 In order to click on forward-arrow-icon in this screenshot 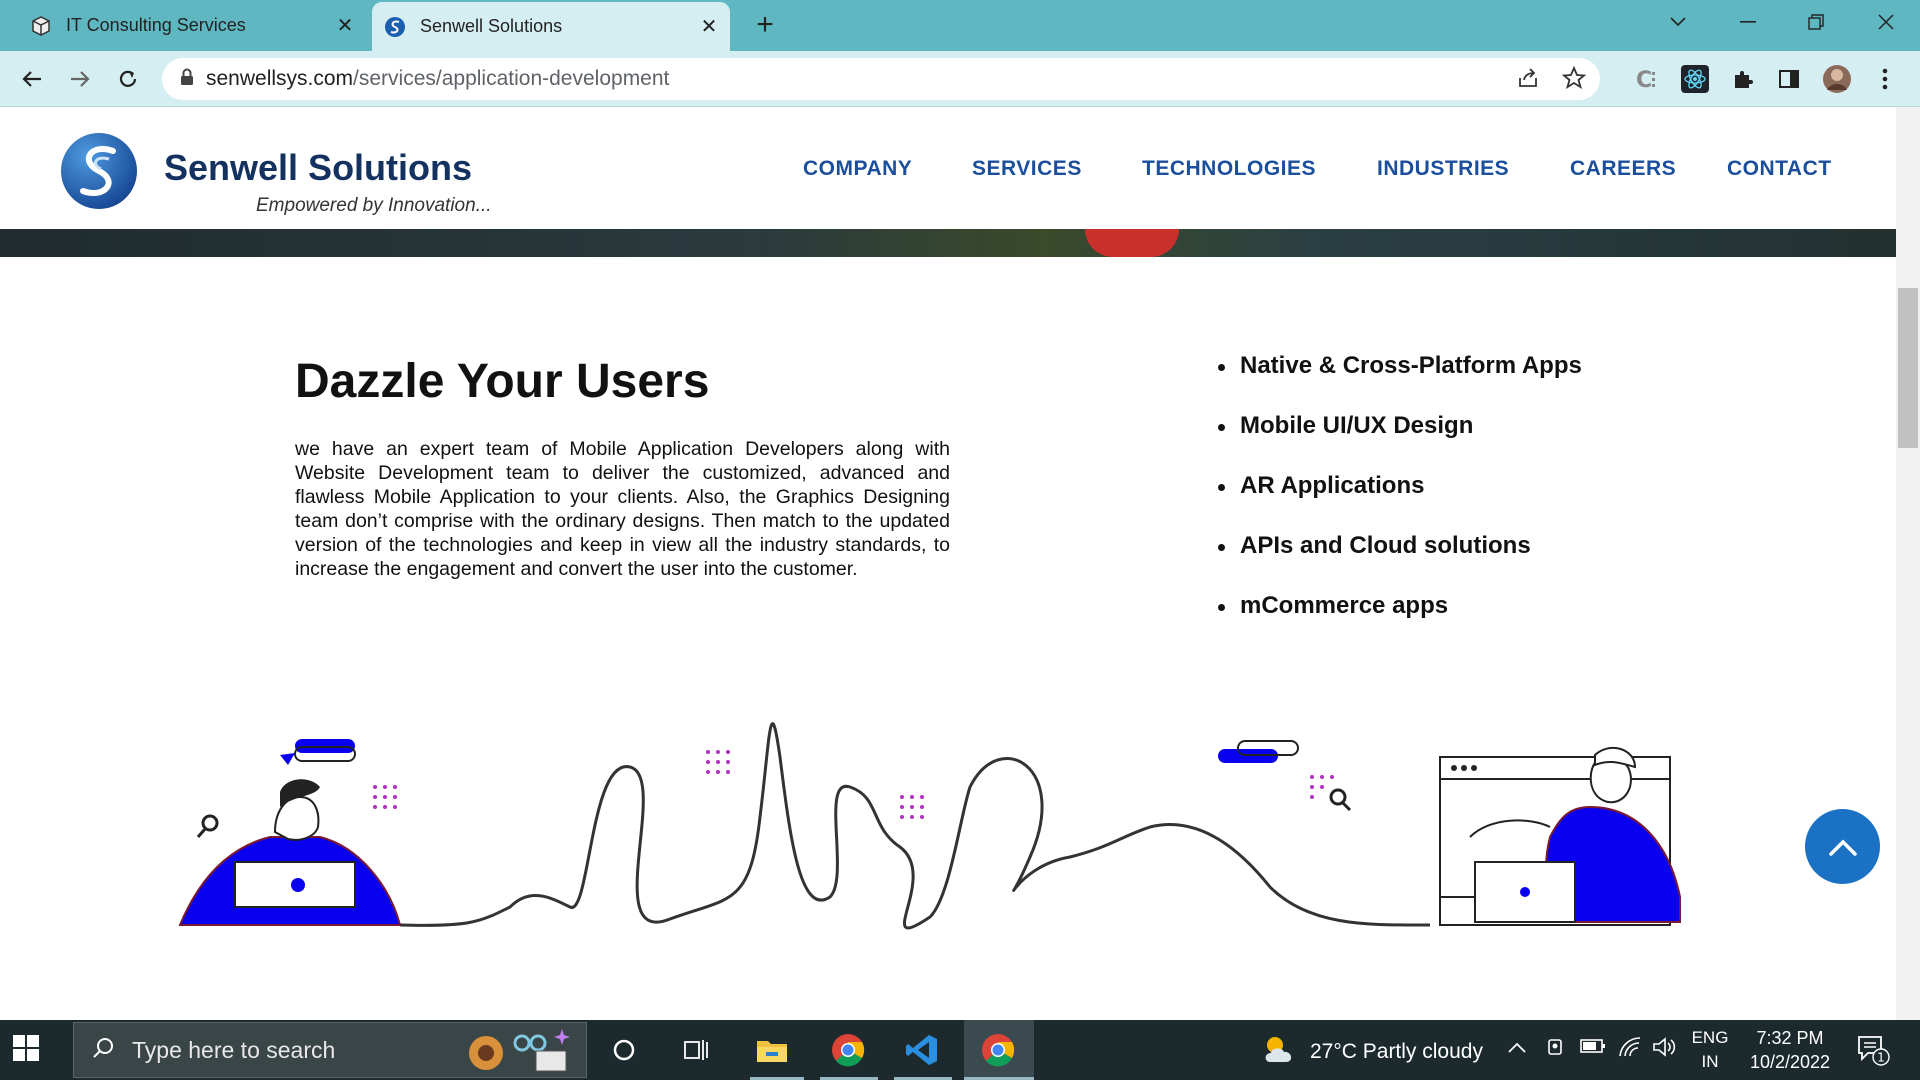, I will do `click(80, 79)`.